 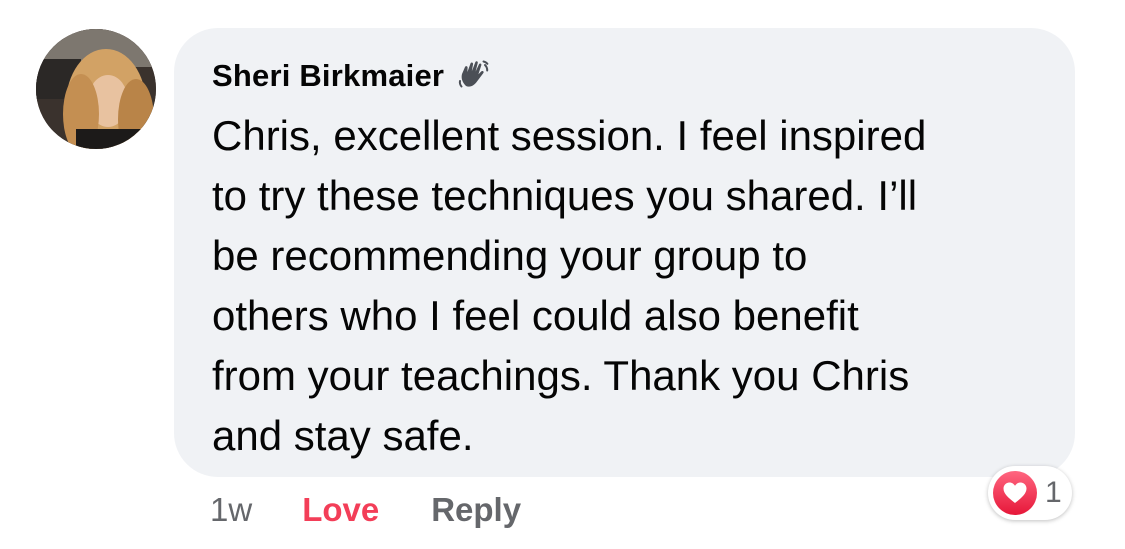 I want to click on avatar-photo, so click(x=96, y=89).